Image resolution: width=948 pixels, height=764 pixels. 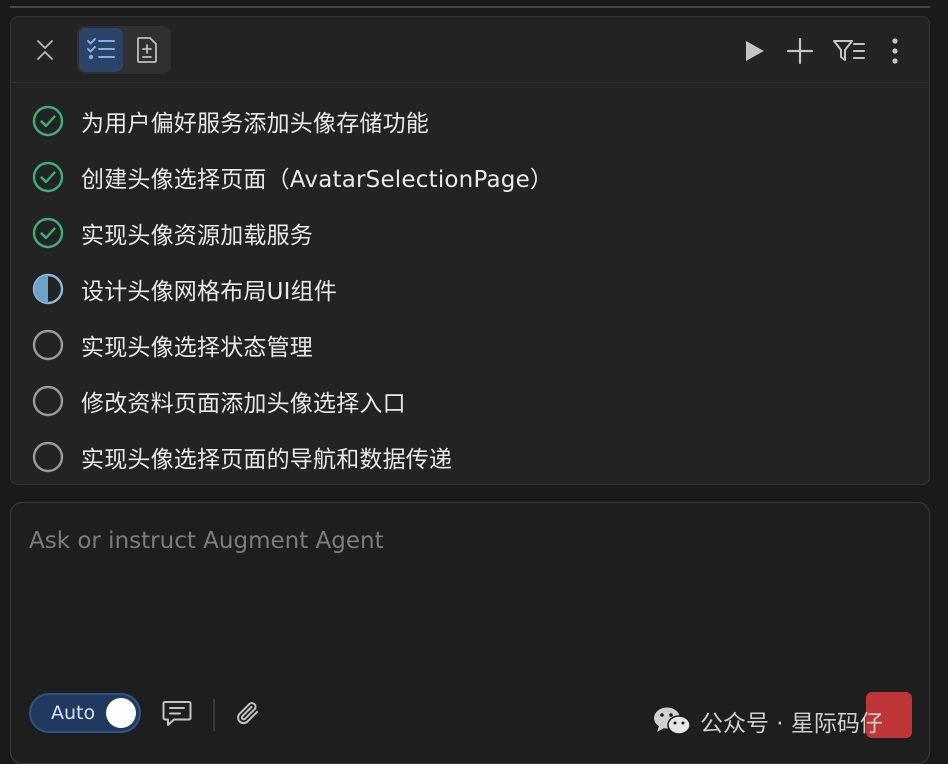 I want to click on task-item: 实现头像选择状态管理, so click(x=470, y=345).